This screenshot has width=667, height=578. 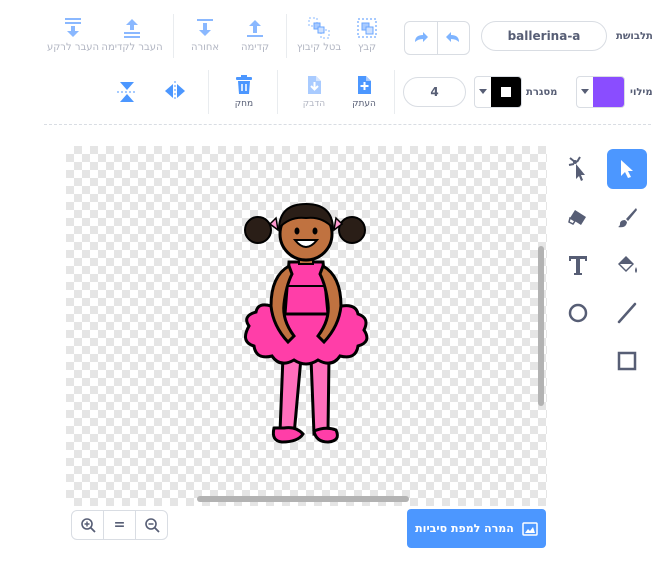 I want to click on fill-color-picker, so click(x=600, y=92).